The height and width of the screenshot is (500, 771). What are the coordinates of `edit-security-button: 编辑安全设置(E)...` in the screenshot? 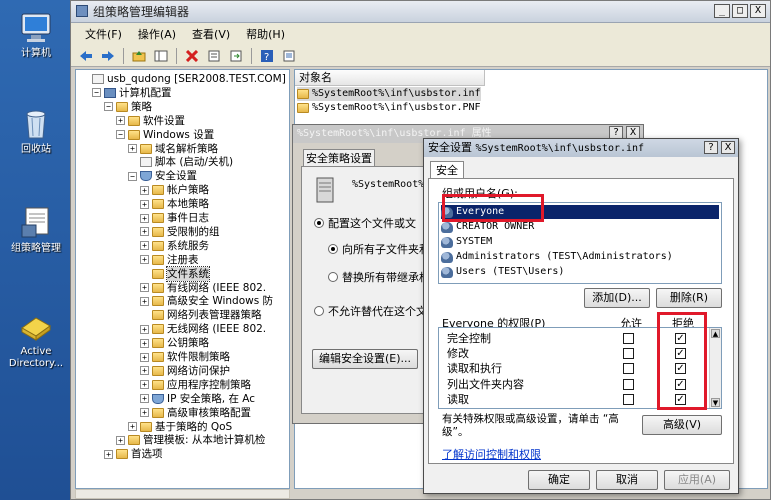 It's located at (365, 359).